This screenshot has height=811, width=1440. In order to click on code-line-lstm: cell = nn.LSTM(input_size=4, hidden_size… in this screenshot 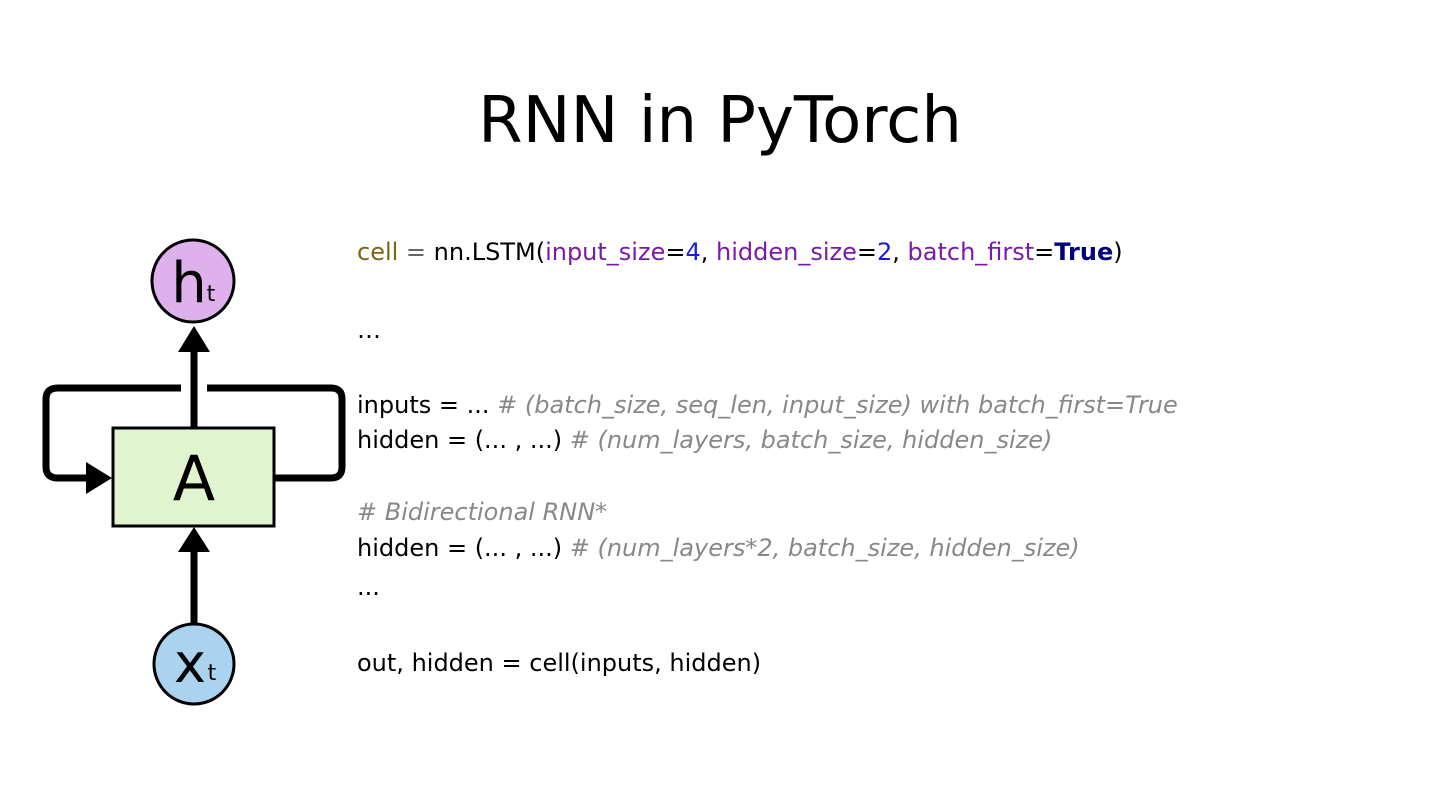, I will do `click(740, 252)`.